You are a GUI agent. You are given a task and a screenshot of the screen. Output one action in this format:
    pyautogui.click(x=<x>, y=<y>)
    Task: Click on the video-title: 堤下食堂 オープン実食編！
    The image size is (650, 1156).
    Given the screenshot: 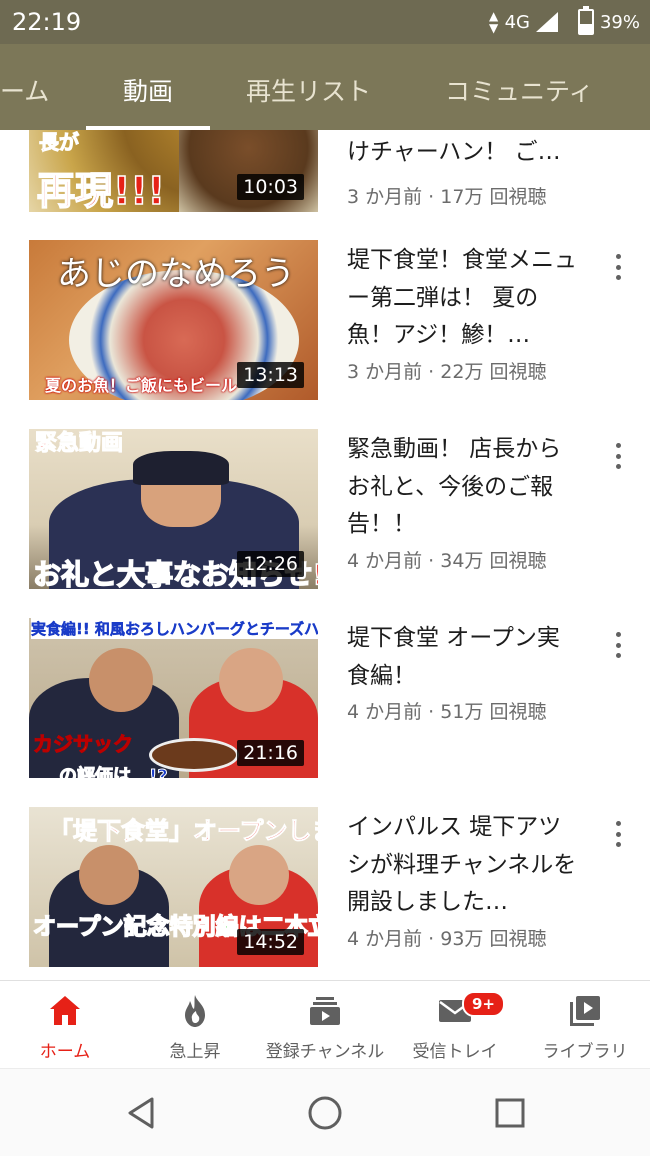 What is the action you would take?
    pyautogui.click(x=463, y=657)
    